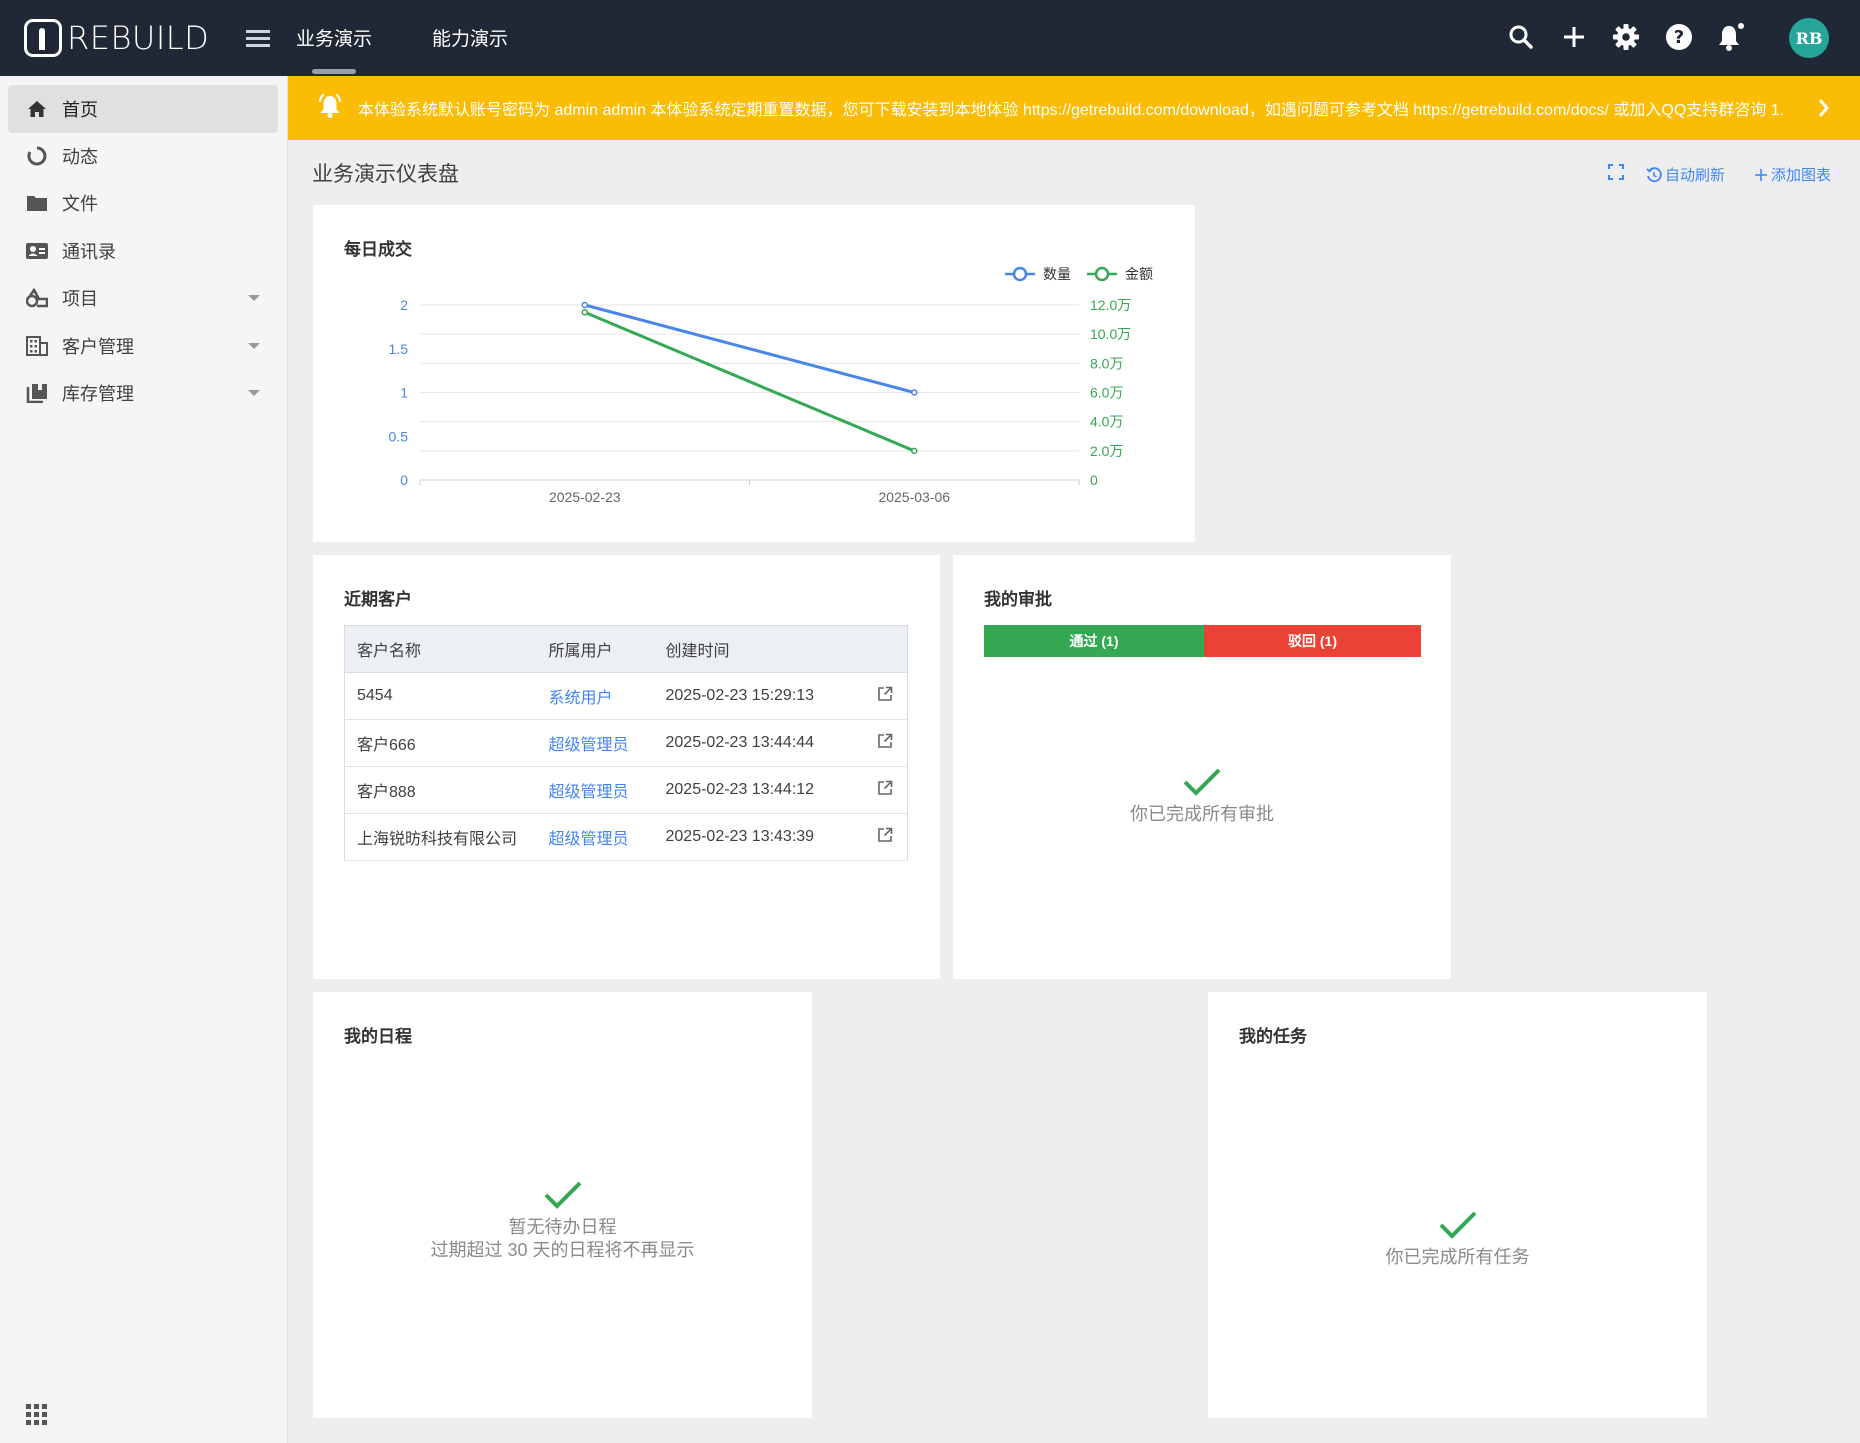 The width and height of the screenshot is (1860, 1443). I want to click on logo-text: REBUILD, so click(138, 38).